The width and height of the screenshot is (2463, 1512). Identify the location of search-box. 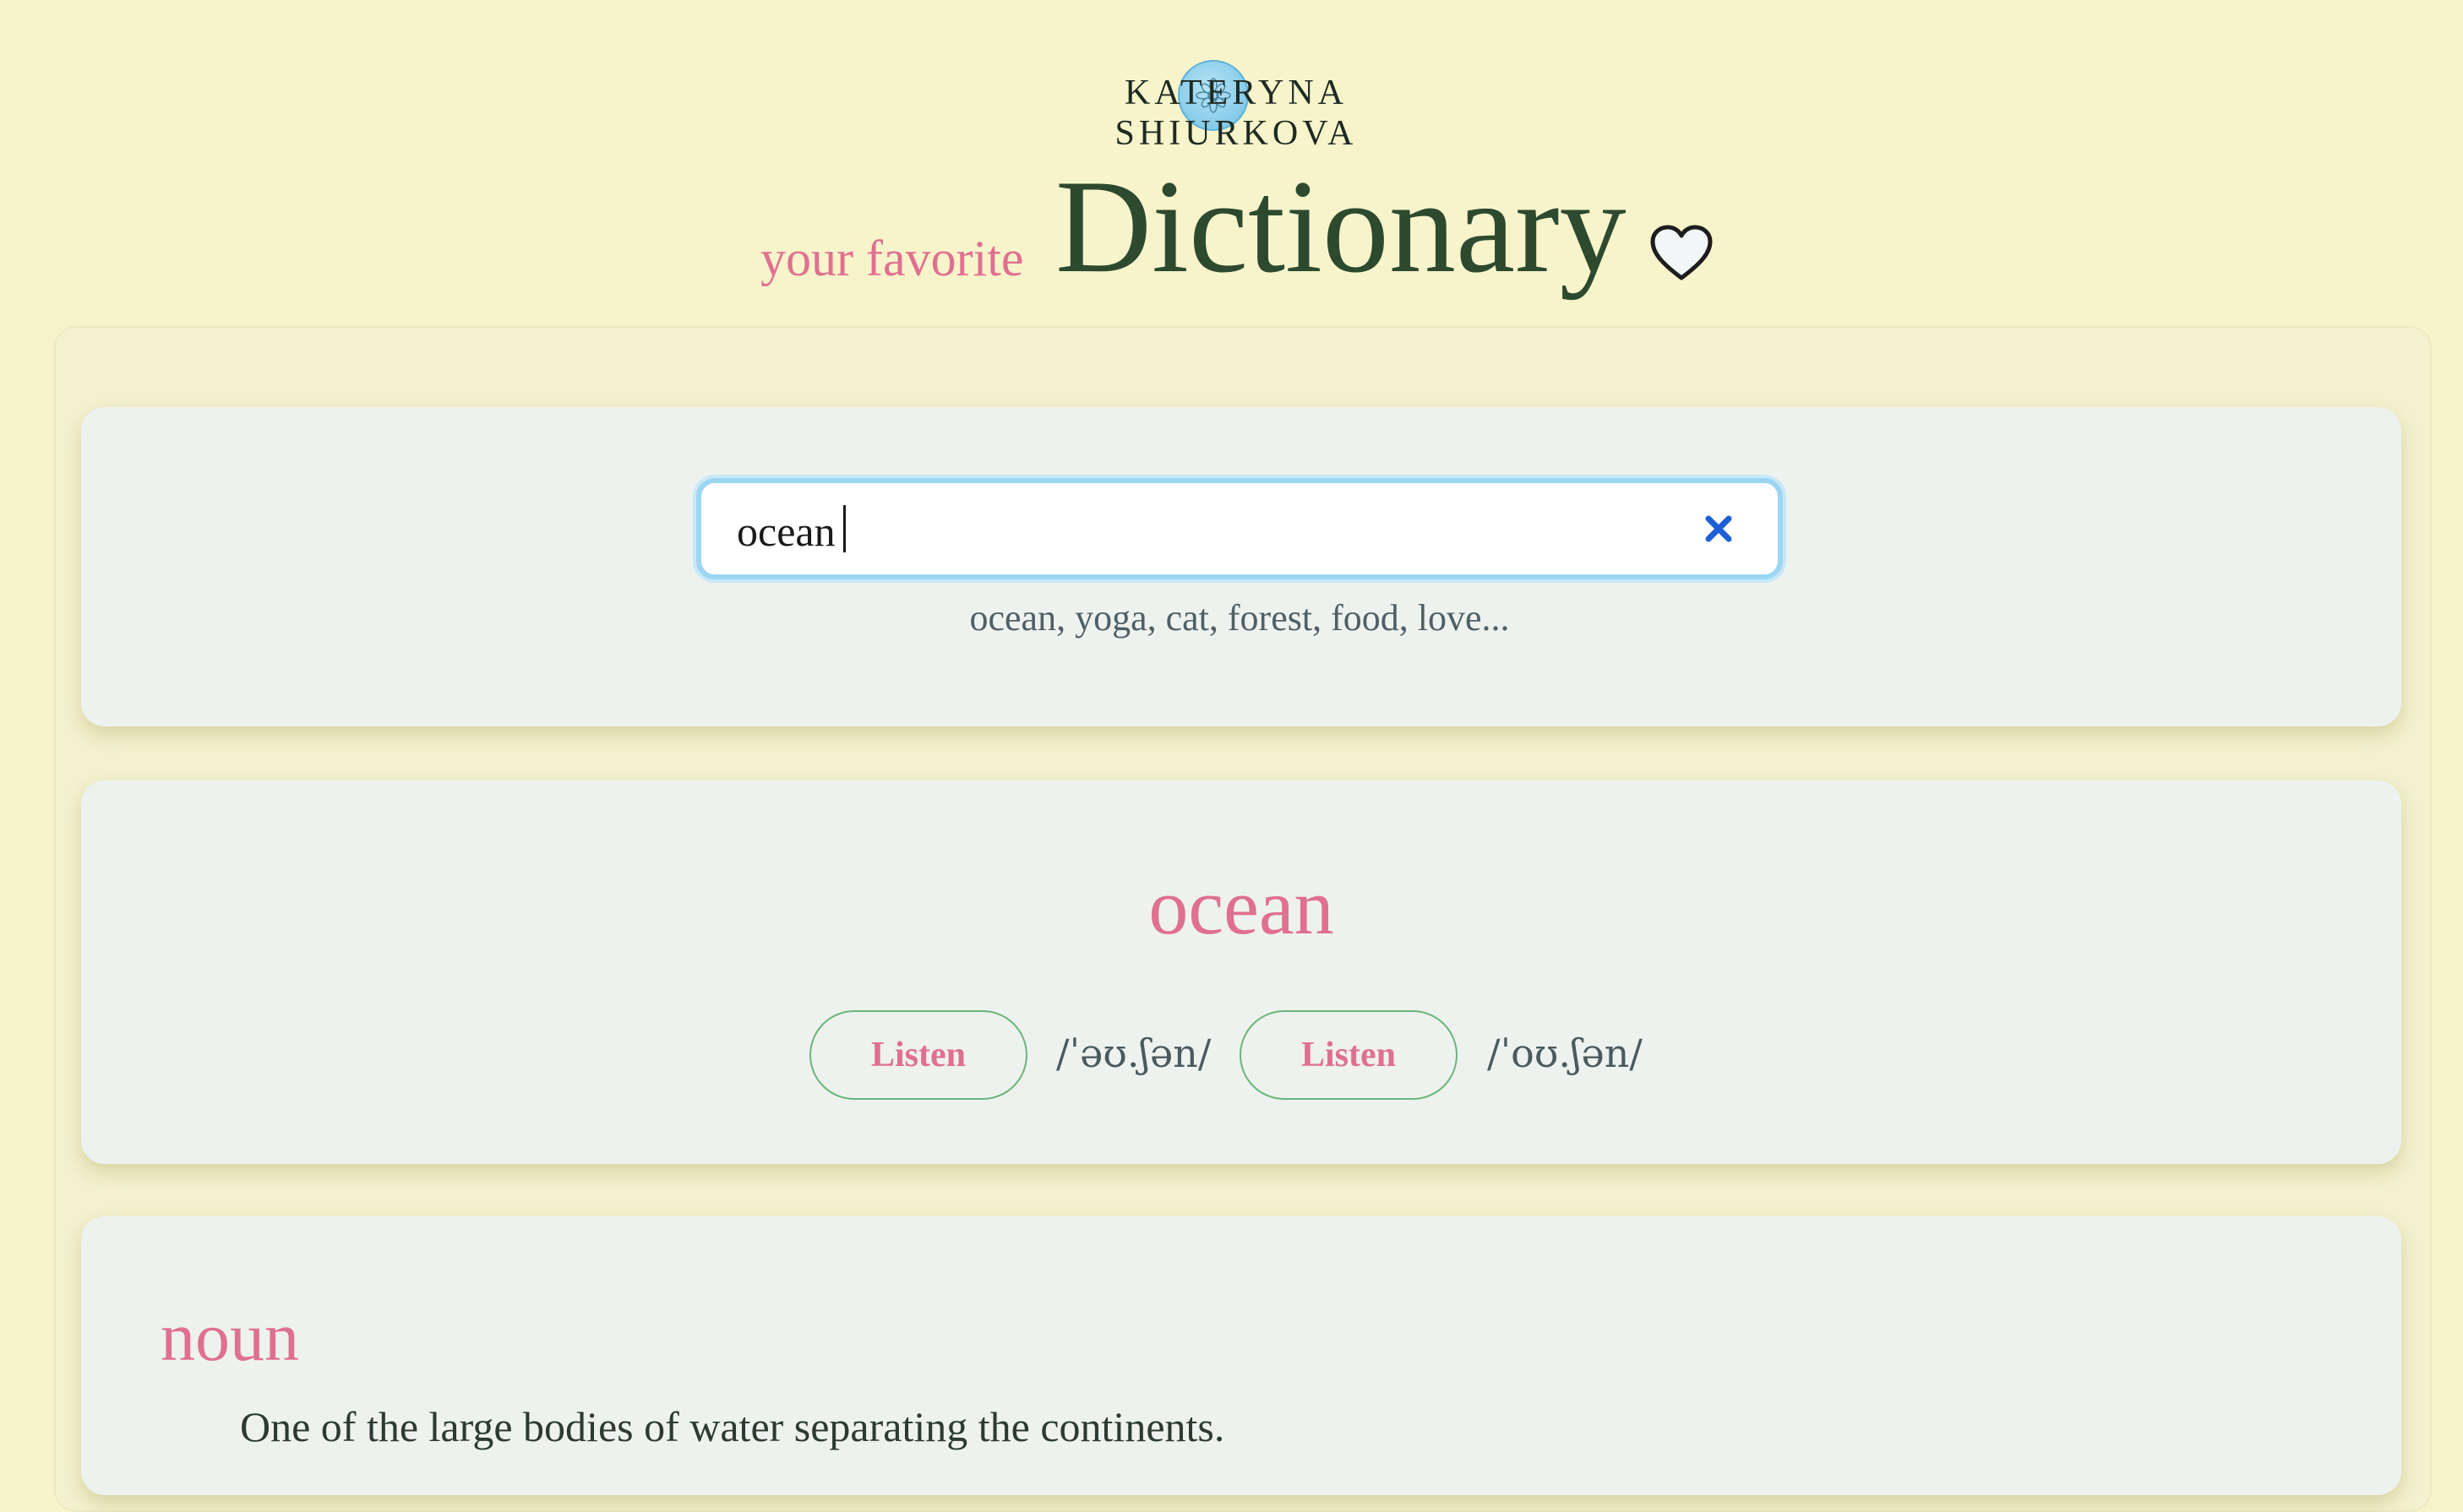
(1239, 528).